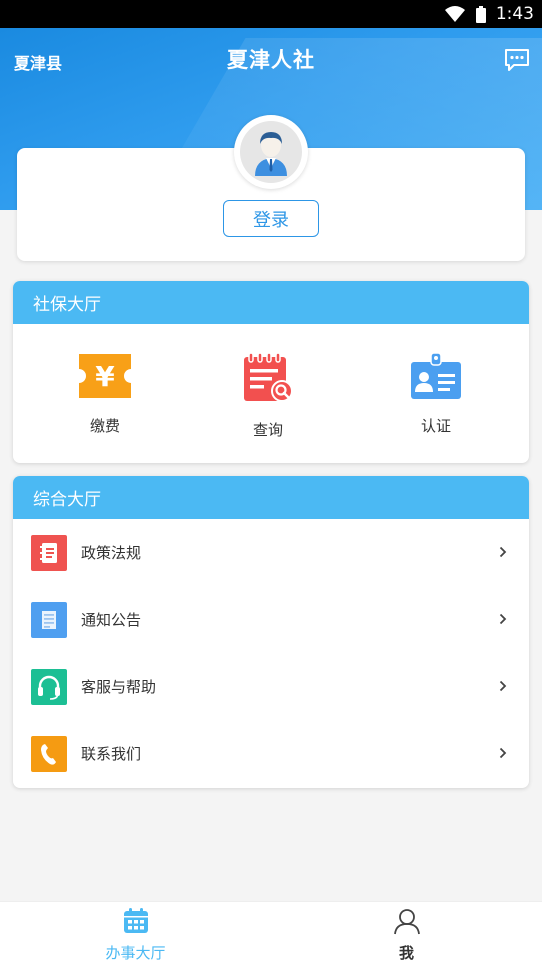 This screenshot has width=542, height=964. Describe the element at coordinates (271, 753) in the screenshot. I see `list-item-contact: 联系我们` at that location.